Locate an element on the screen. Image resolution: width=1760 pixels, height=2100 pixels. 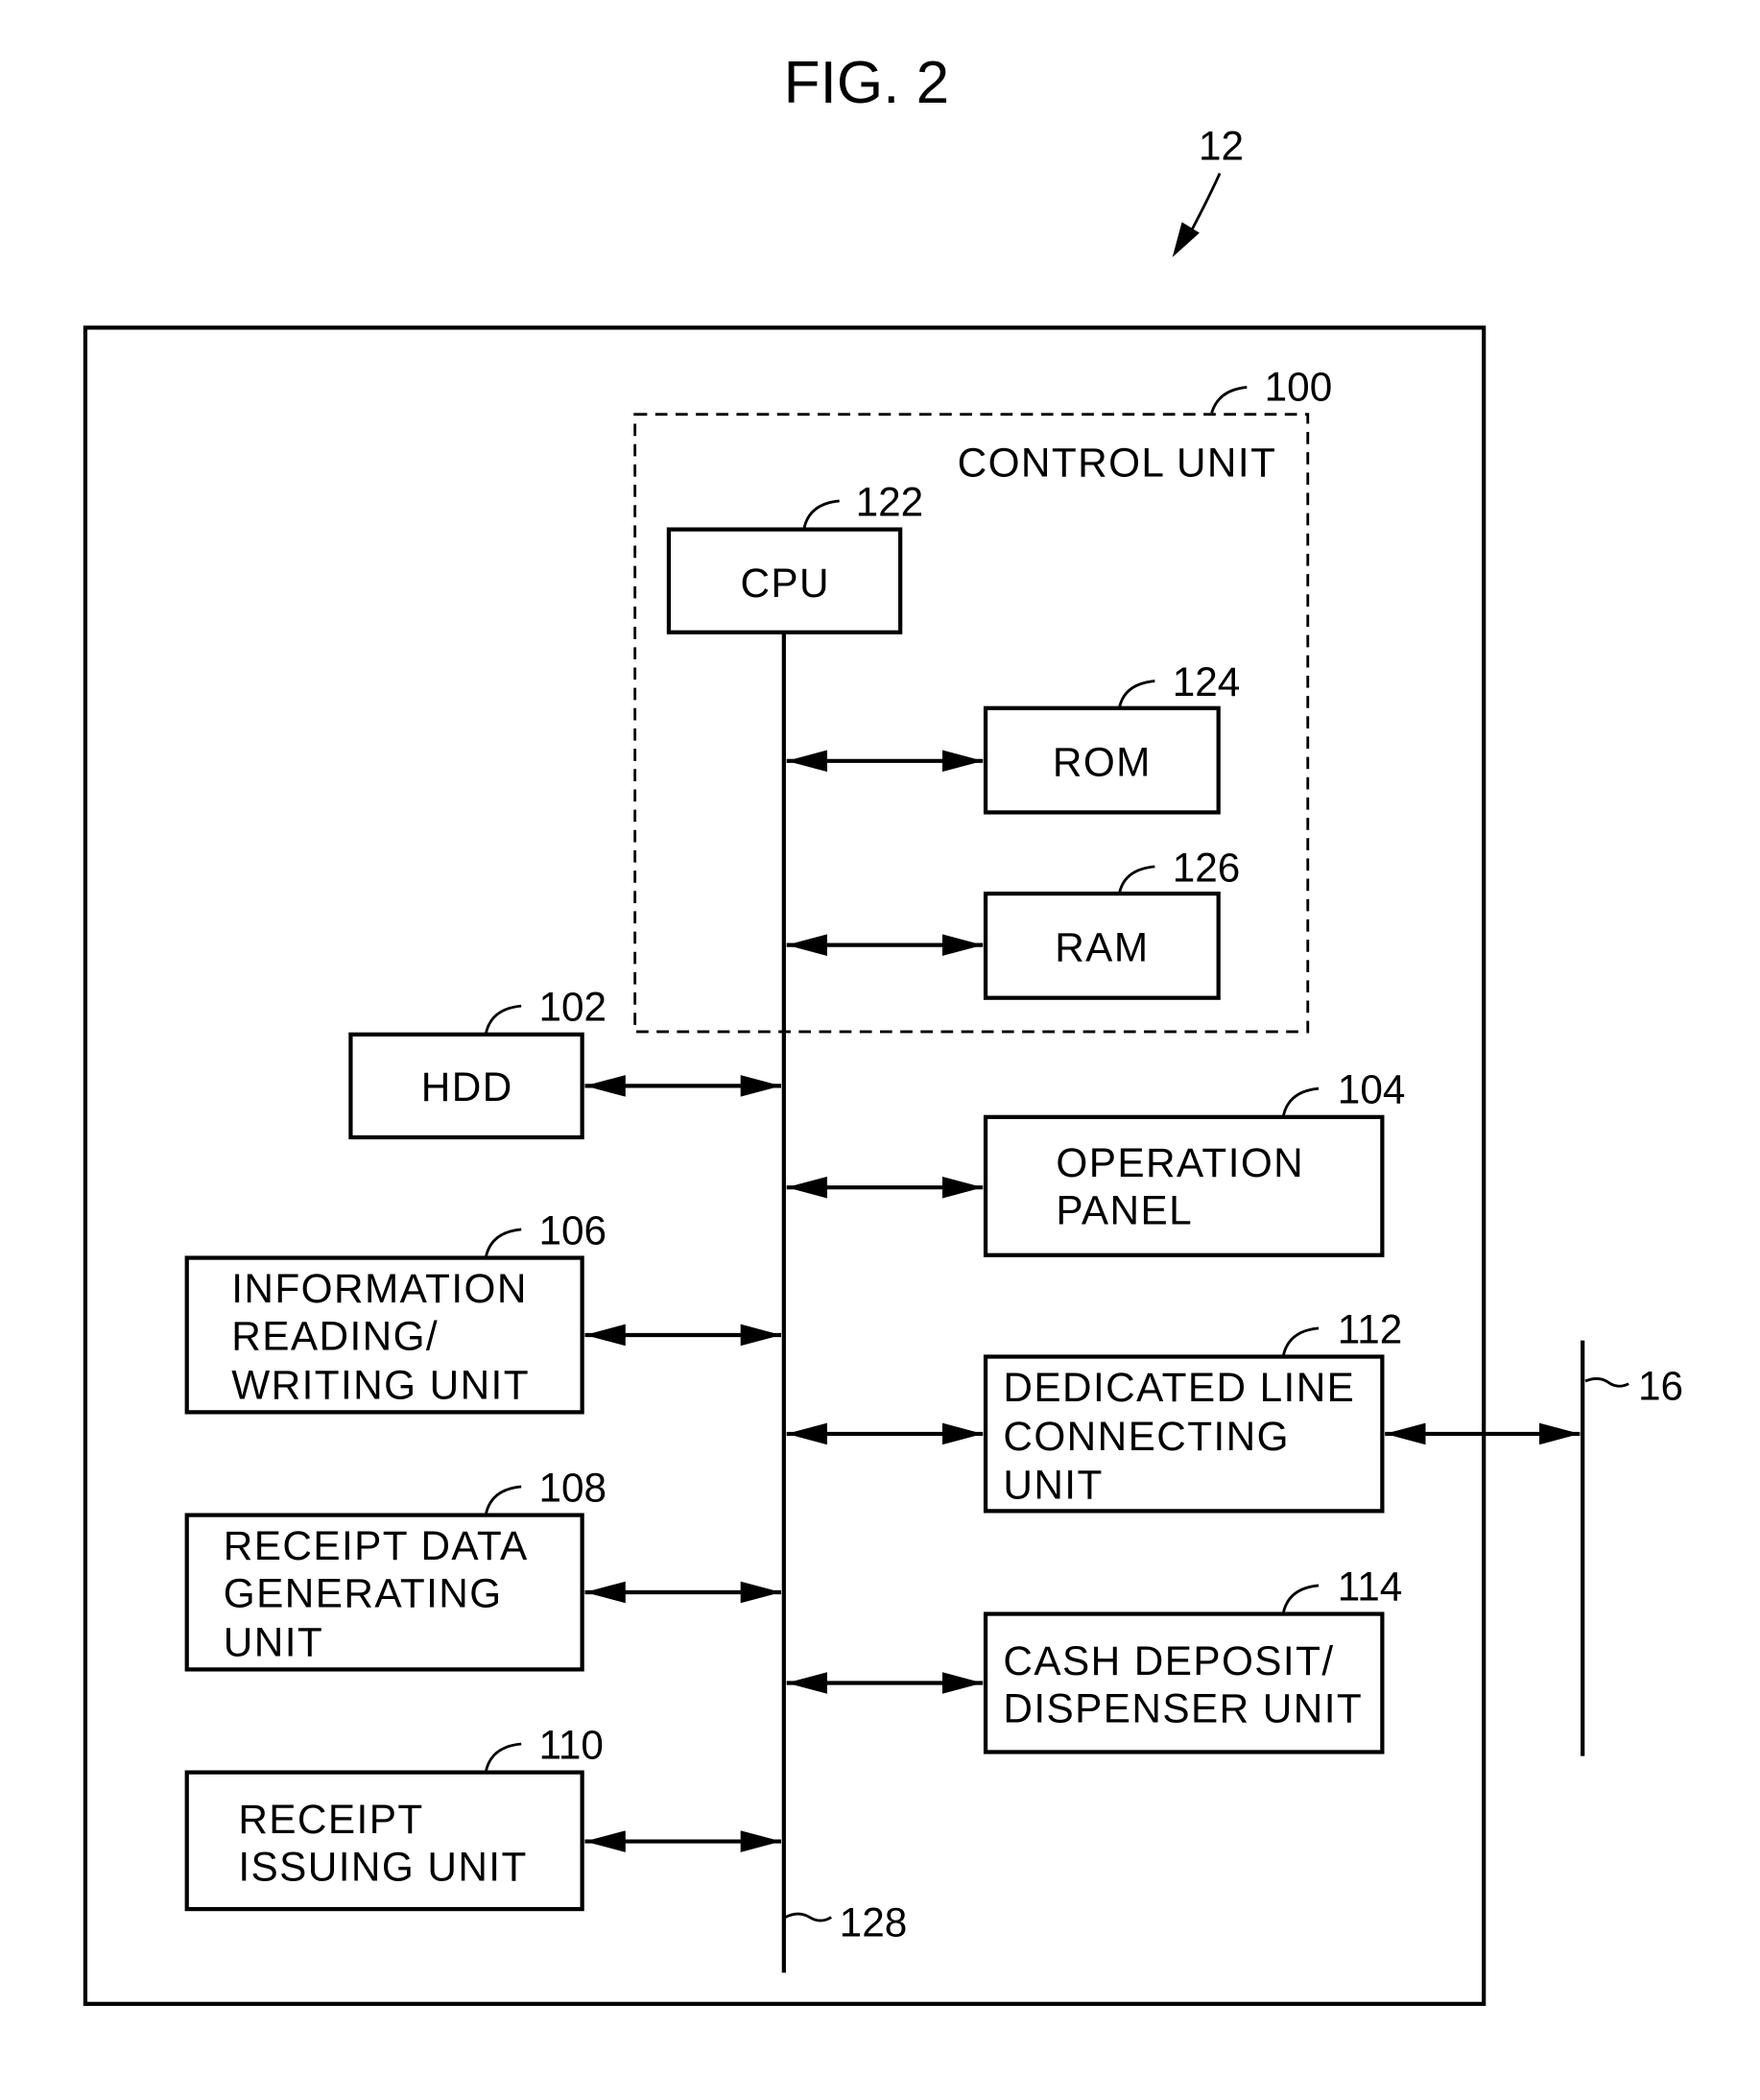
block-operation-panel-ref: 104 is located at coordinates (1372, 1089).